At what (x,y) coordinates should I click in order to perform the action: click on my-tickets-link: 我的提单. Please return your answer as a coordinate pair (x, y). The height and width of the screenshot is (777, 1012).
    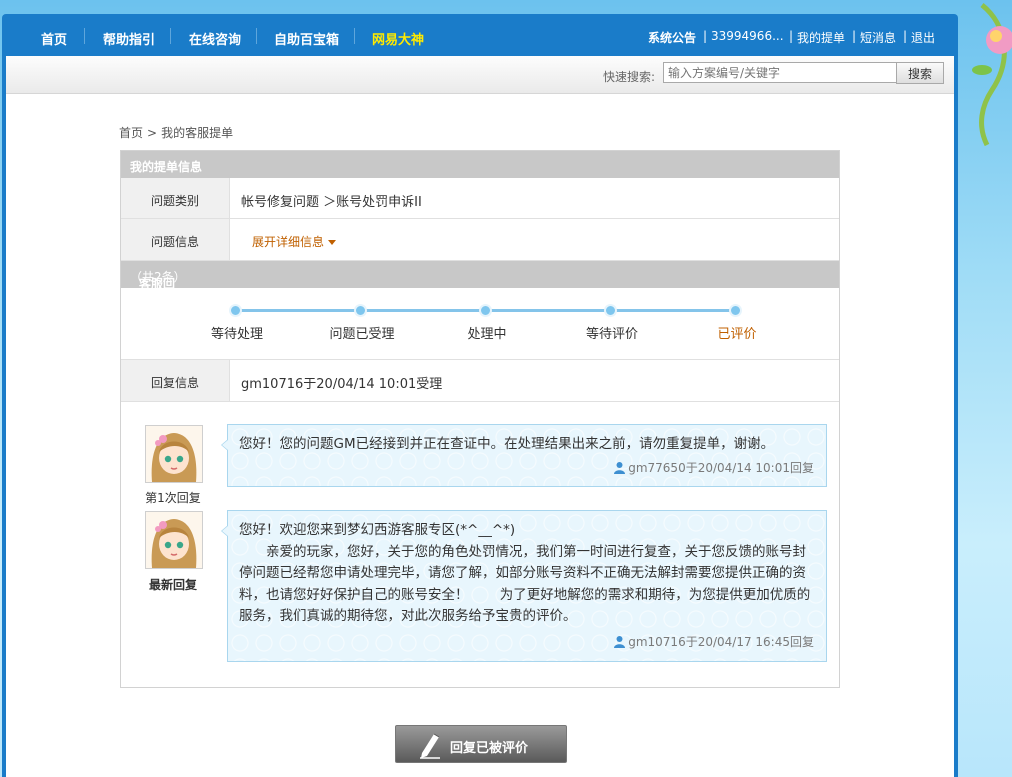
    Looking at the image, I should click on (821, 37).